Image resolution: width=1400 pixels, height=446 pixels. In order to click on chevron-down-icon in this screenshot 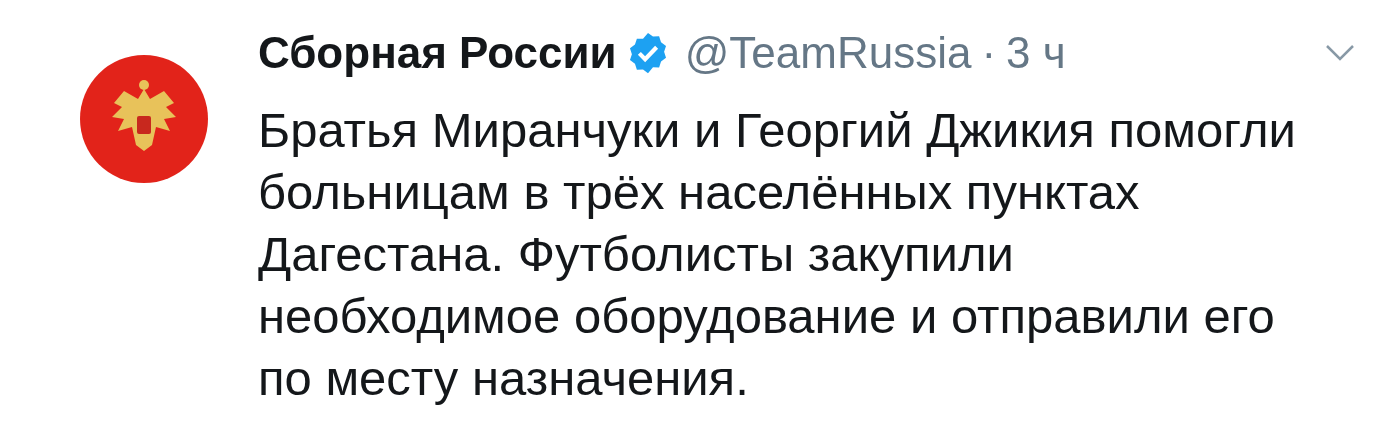, I will do `click(1340, 53)`.